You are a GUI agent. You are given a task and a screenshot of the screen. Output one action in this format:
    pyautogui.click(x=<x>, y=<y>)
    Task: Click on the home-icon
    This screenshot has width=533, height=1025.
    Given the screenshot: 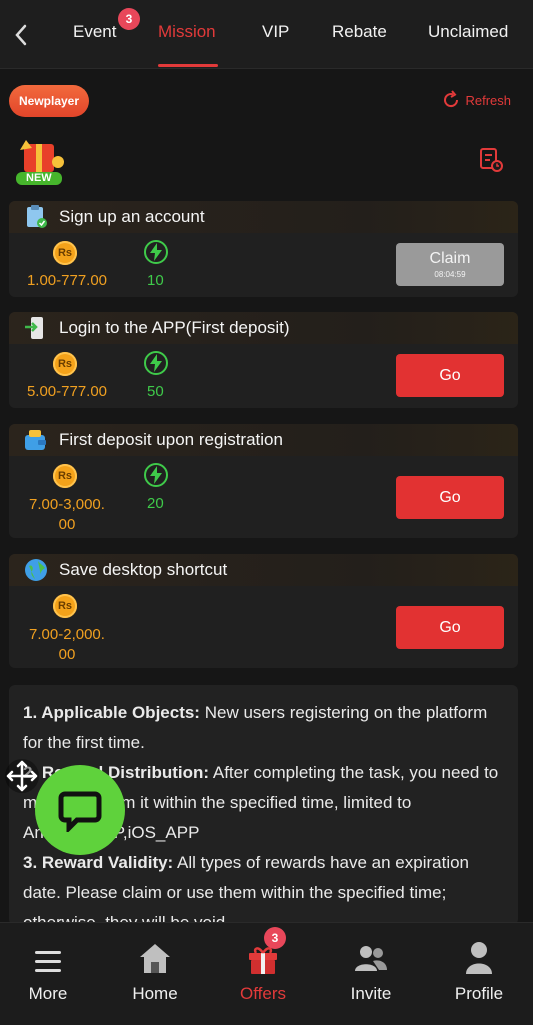 What is the action you would take?
    pyautogui.click(x=155, y=958)
    